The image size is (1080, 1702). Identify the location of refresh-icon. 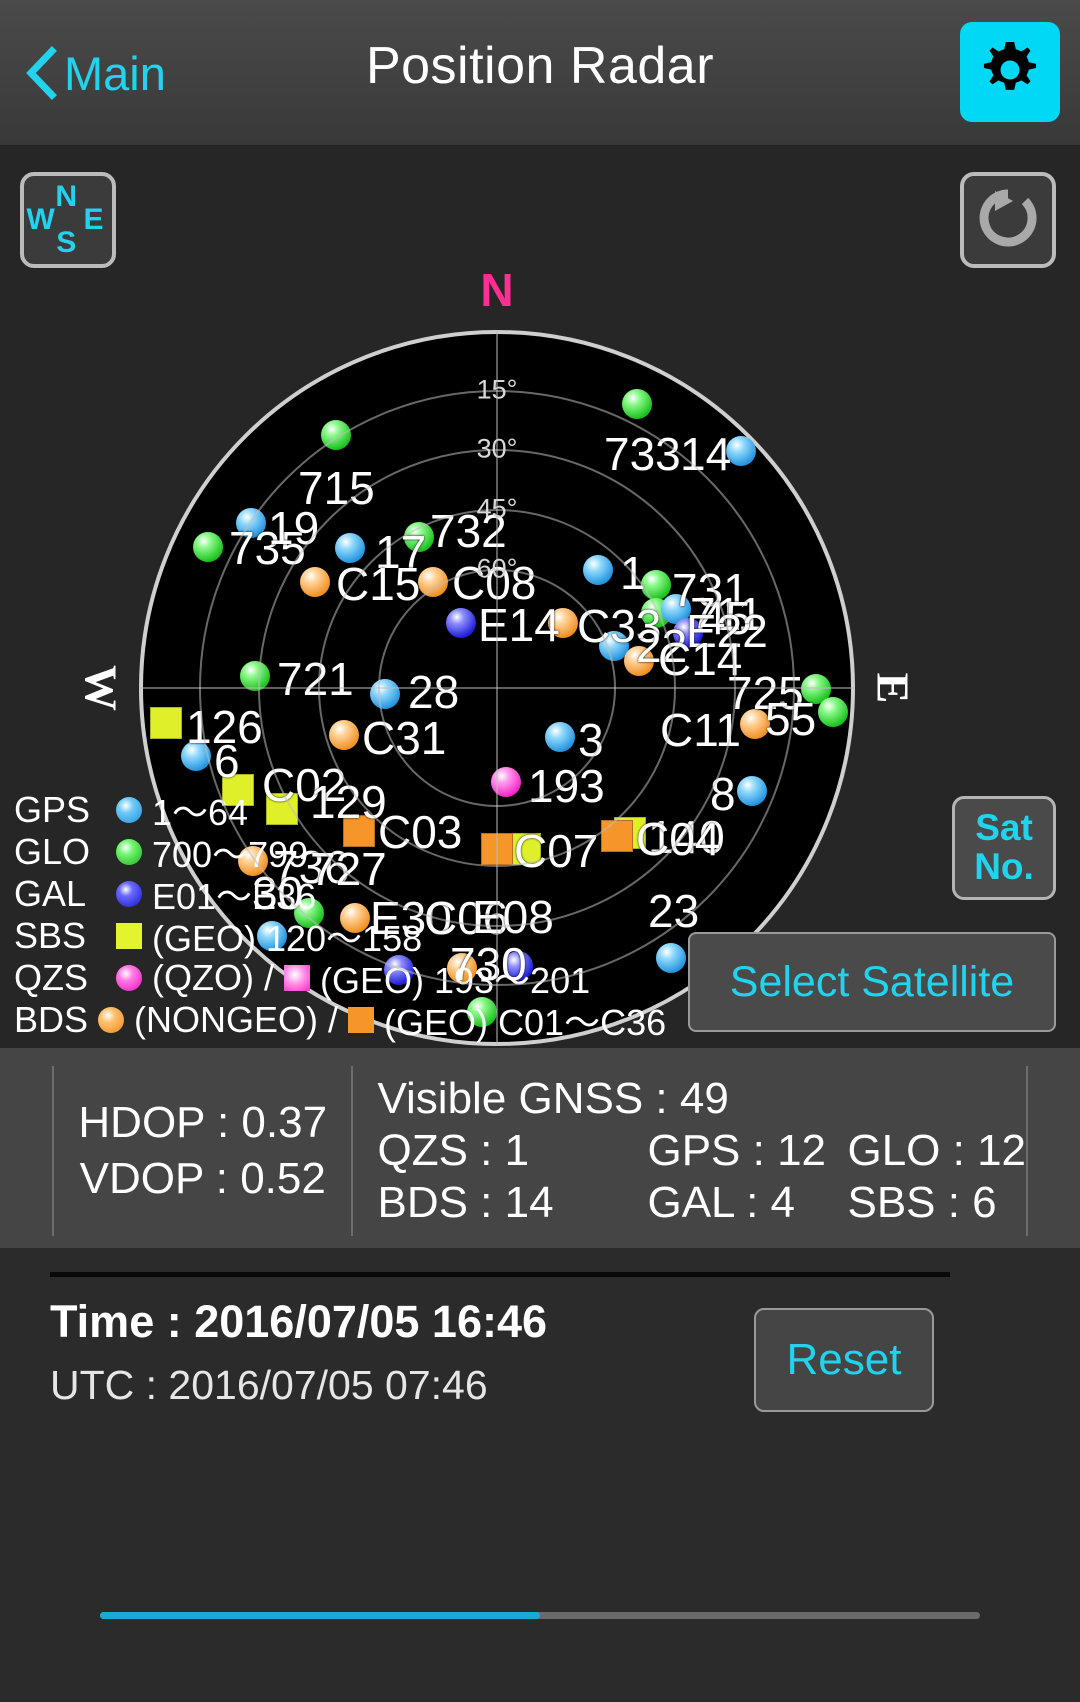
(1008, 220).